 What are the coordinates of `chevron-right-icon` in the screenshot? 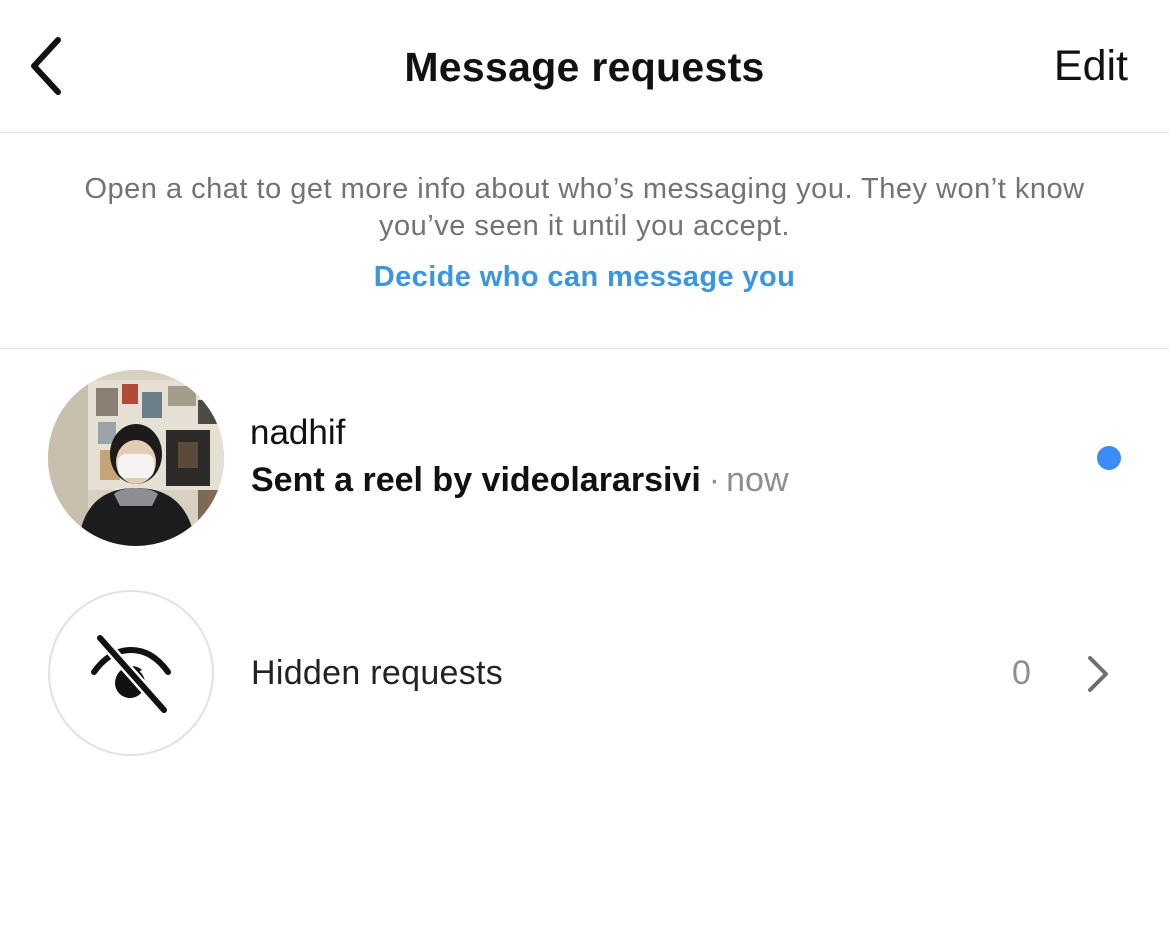 It's located at (1098, 674).